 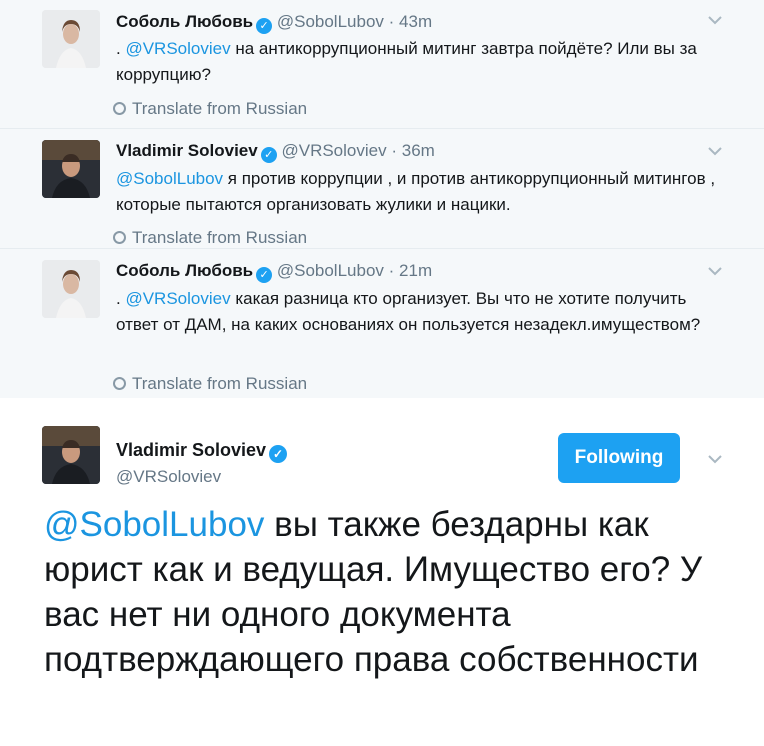 I want to click on tweet-header: Соболь Любовь ✓ @SobolLubov · 21m, so click(x=274, y=272).